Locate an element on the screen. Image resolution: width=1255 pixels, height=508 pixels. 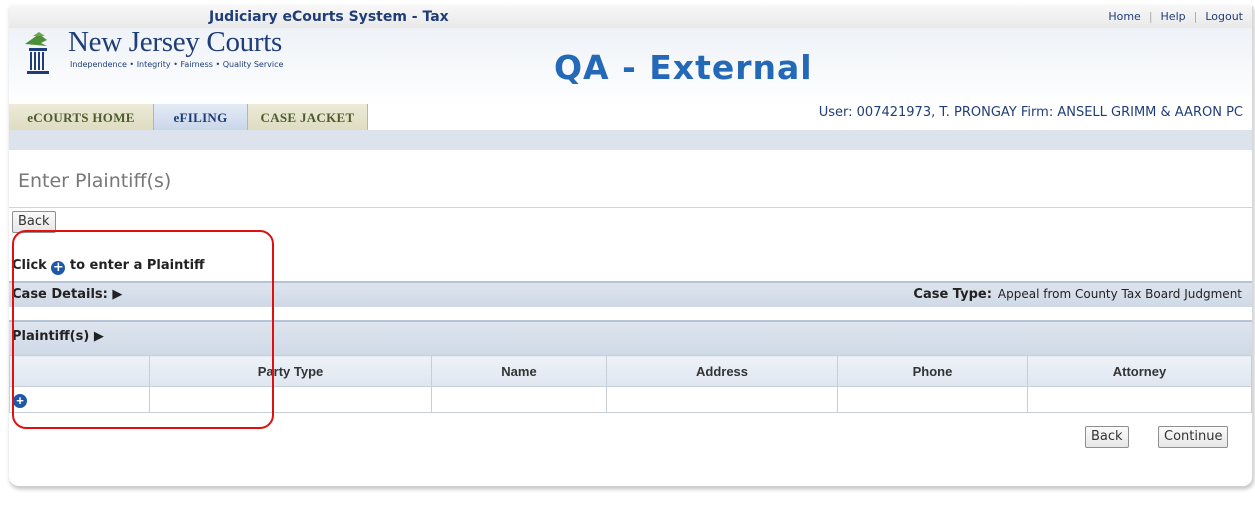
add-plaintiff-icon: + is located at coordinates (20, 401).